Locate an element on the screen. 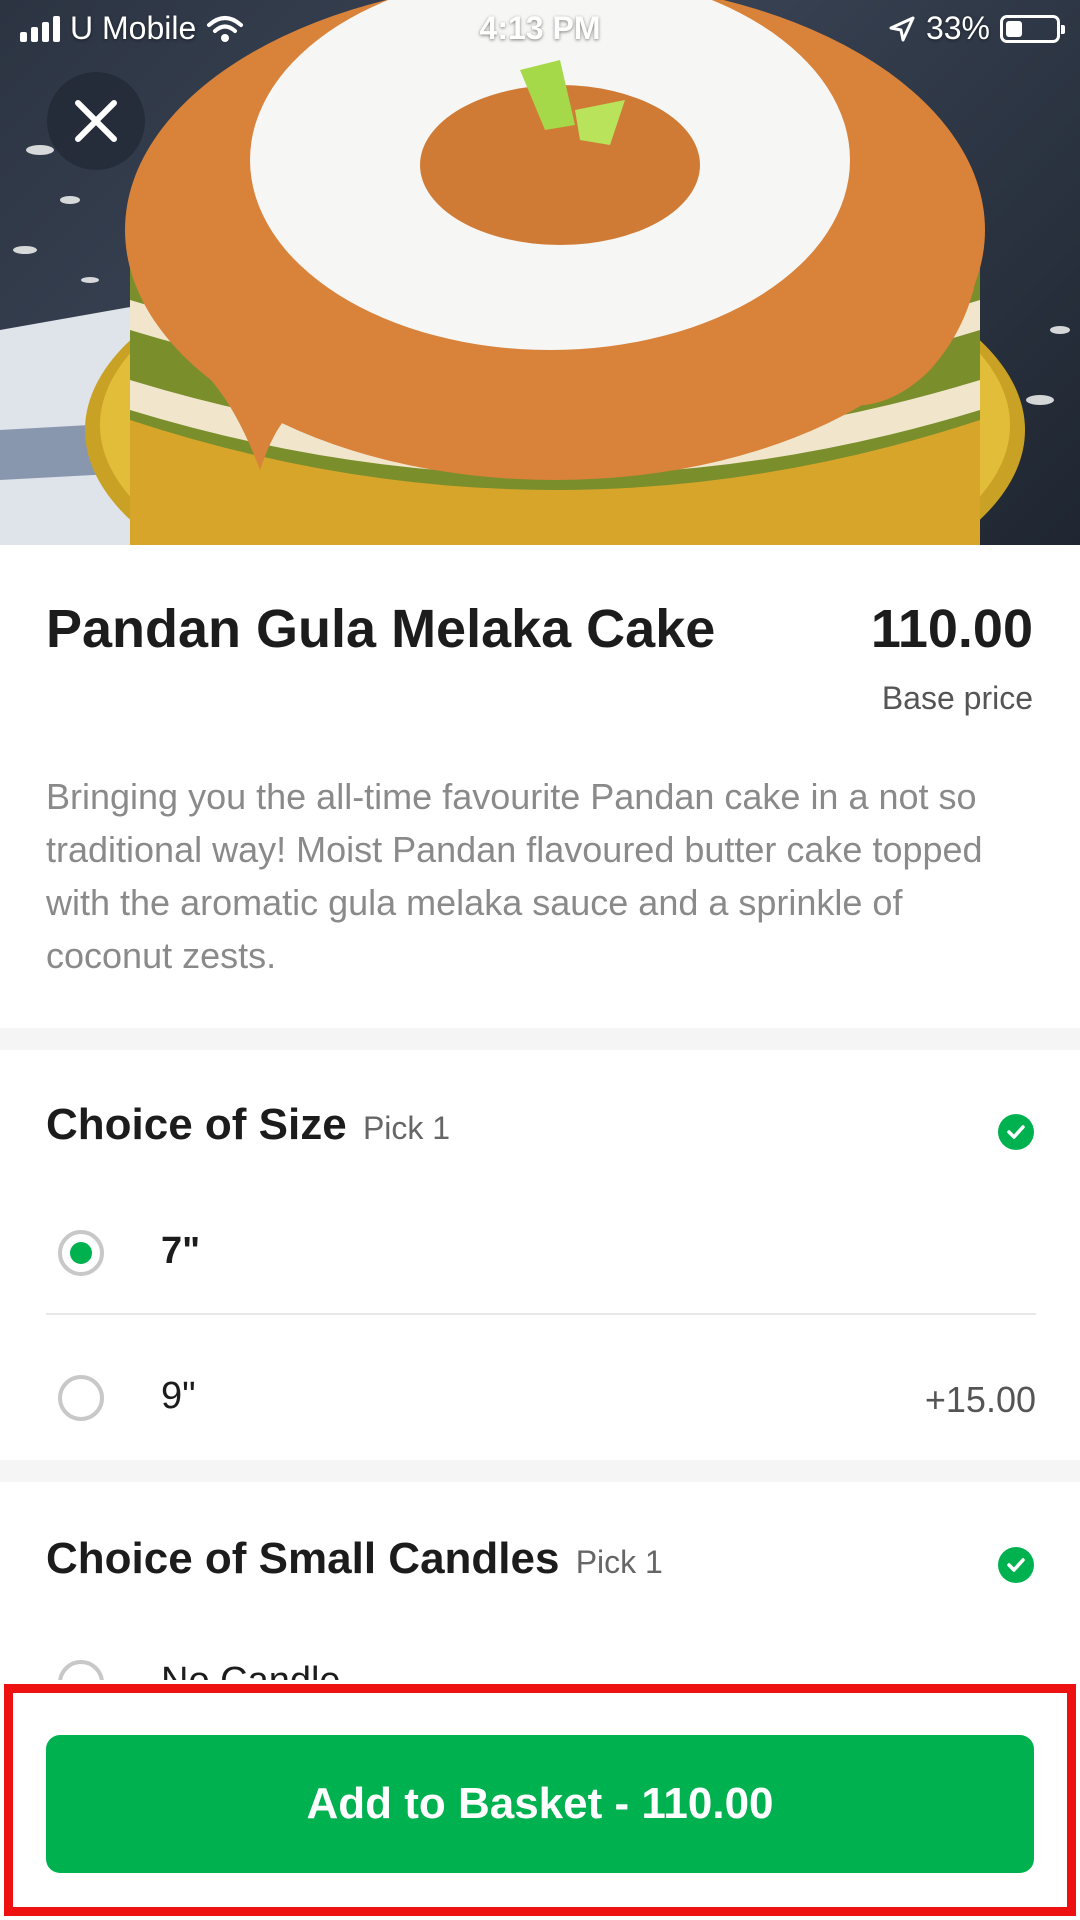  product-price: 110.00 is located at coordinates (951, 629).